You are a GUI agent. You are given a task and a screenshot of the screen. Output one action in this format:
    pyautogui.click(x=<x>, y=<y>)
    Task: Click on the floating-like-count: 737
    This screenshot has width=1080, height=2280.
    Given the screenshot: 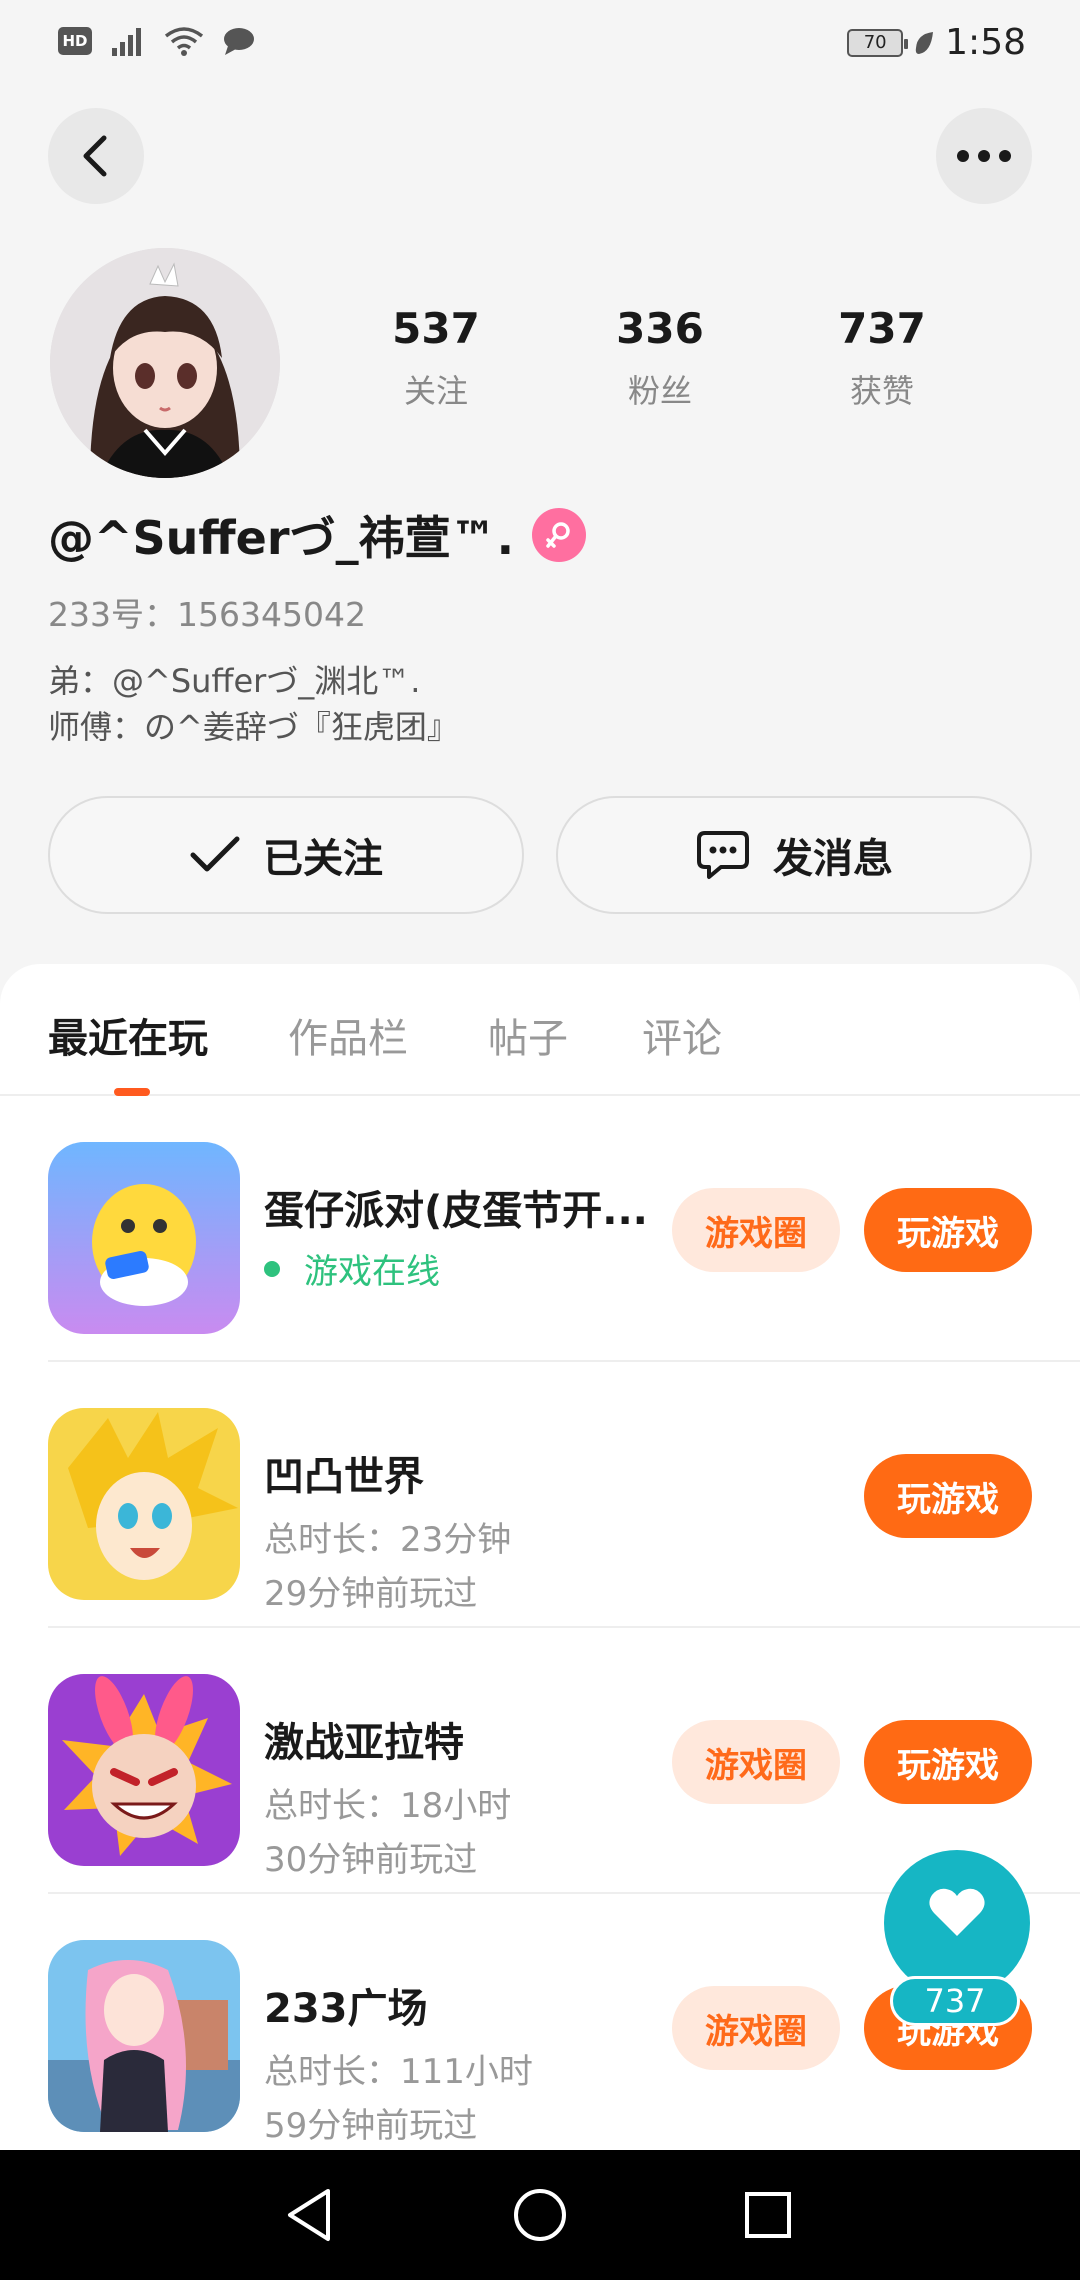 What is the action you would take?
    pyautogui.click(x=955, y=2001)
    